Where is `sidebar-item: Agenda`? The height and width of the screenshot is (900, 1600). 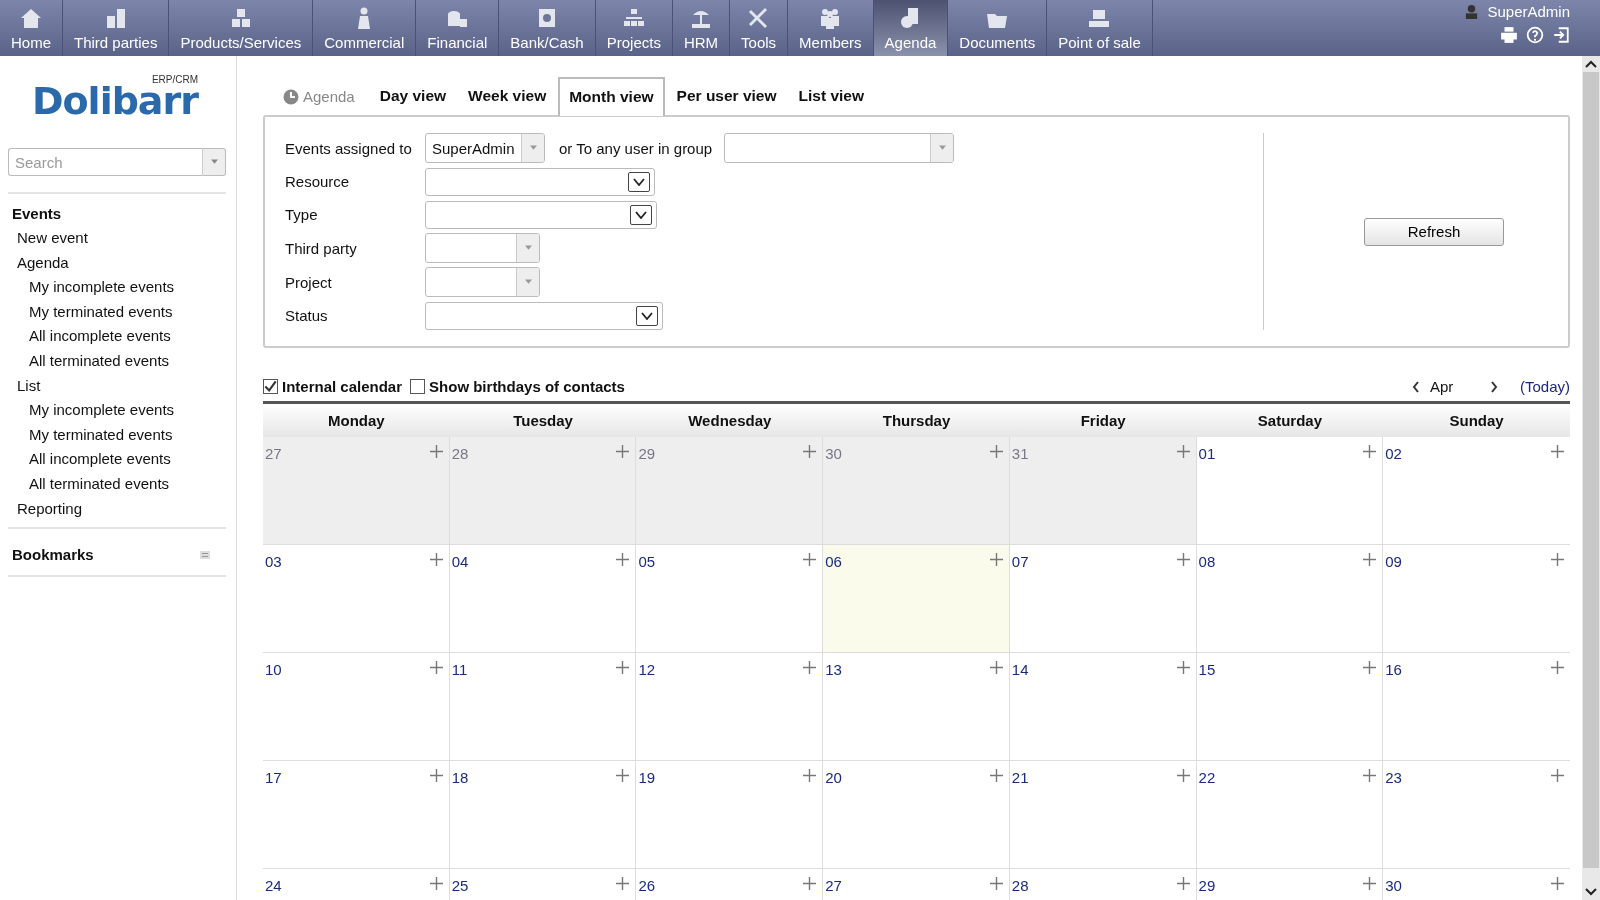 sidebar-item: Agenda is located at coordinates (128, 263).